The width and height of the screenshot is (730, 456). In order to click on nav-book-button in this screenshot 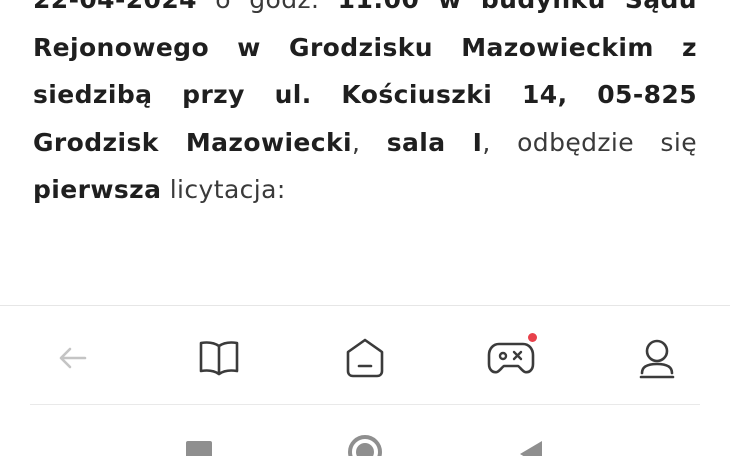, I will do `click(219, 358)`.